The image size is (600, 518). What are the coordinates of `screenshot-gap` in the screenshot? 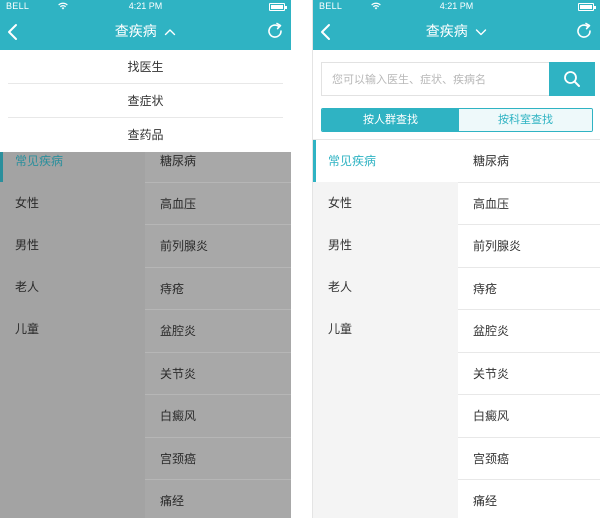 It's located at (301, 259).